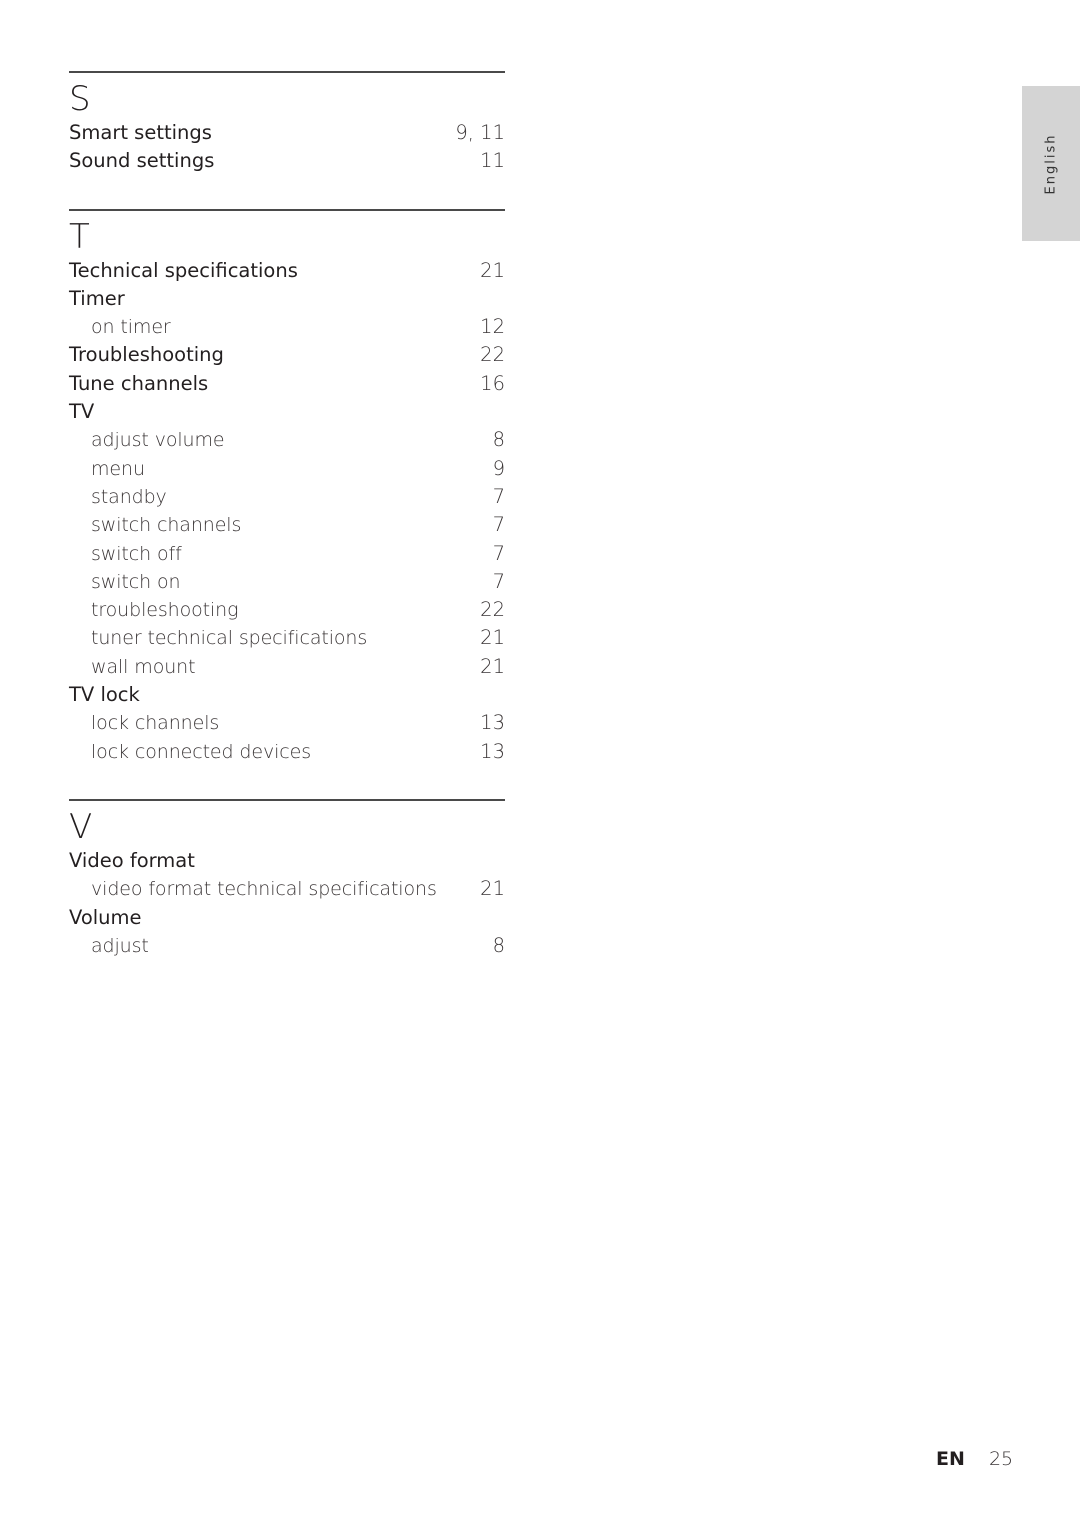 Image resolution: width=1080 pixels, height=1527 pixels. What do you see at coordinates (81, 826) in the screenshot?
I see `section-letter: V` at bounding box center [81, 826].